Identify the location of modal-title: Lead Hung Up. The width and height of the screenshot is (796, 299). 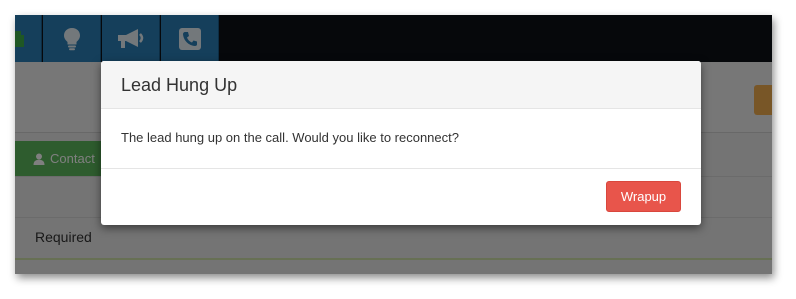
(179, 85).